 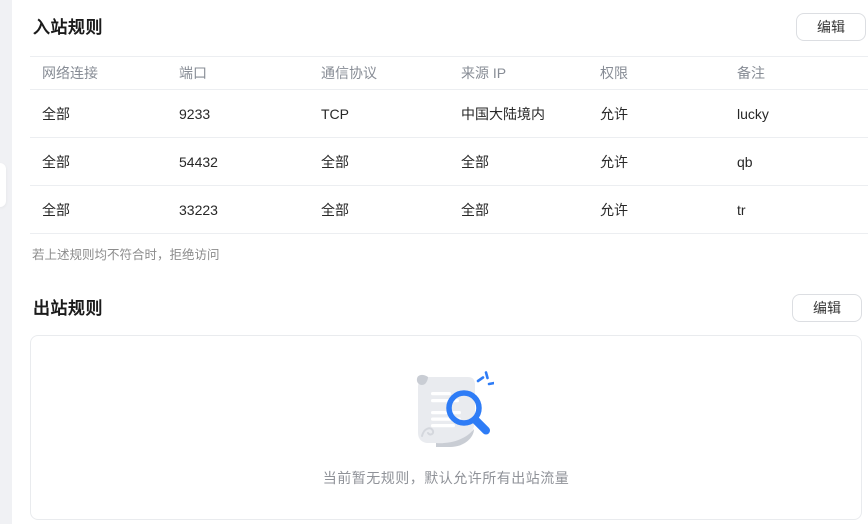 What do you see at coordinates (349, 73) in the screenshot?
I see `col-header-protocol: 通信协议` at bounding box center [349, 73].